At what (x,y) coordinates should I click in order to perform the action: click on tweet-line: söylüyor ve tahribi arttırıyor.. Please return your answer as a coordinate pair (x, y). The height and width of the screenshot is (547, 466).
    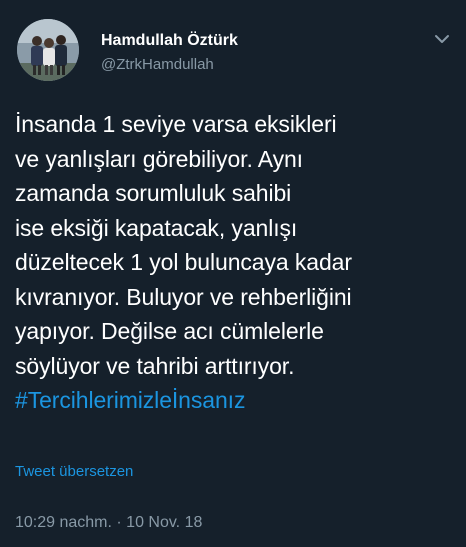
    Looking at the image, I should click on (155, 365).